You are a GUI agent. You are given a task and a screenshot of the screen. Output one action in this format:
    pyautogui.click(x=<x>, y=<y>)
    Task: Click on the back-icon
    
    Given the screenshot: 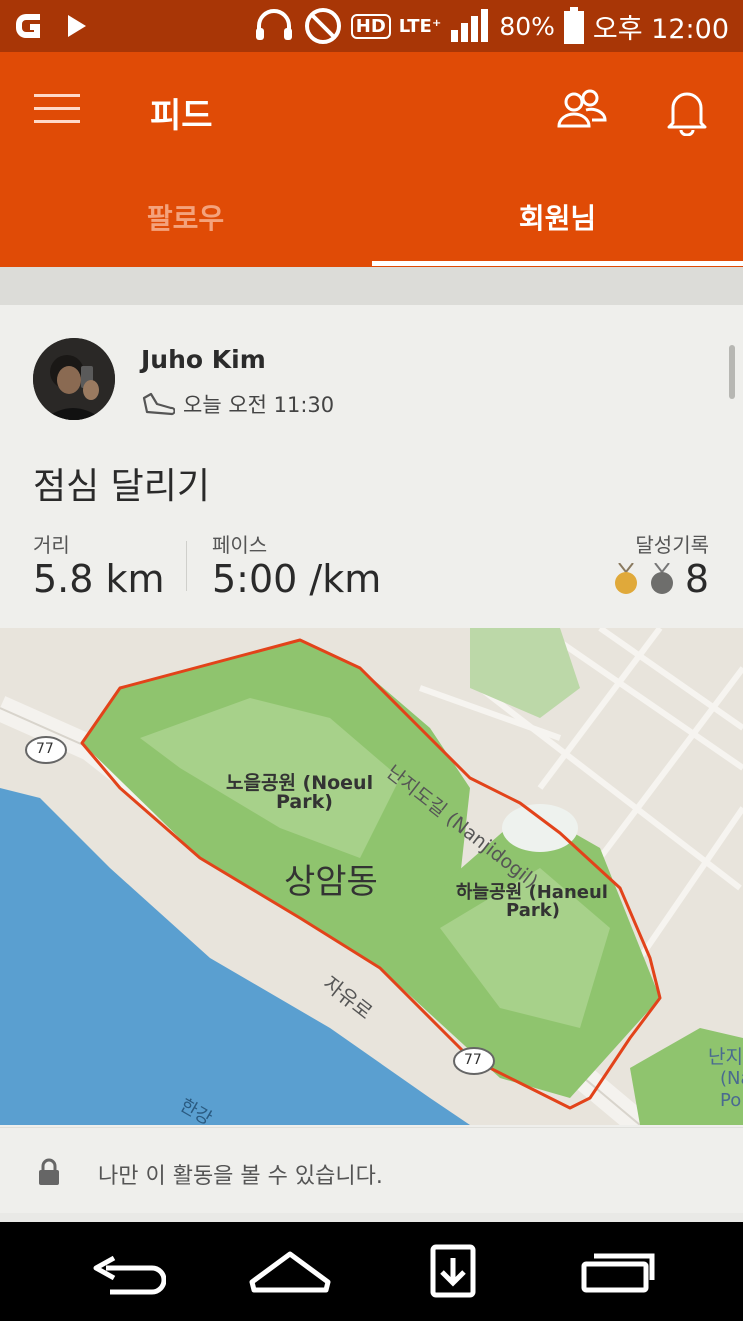 What is the action you would take?
    pyautogui.click(x=130, y=1275)
    